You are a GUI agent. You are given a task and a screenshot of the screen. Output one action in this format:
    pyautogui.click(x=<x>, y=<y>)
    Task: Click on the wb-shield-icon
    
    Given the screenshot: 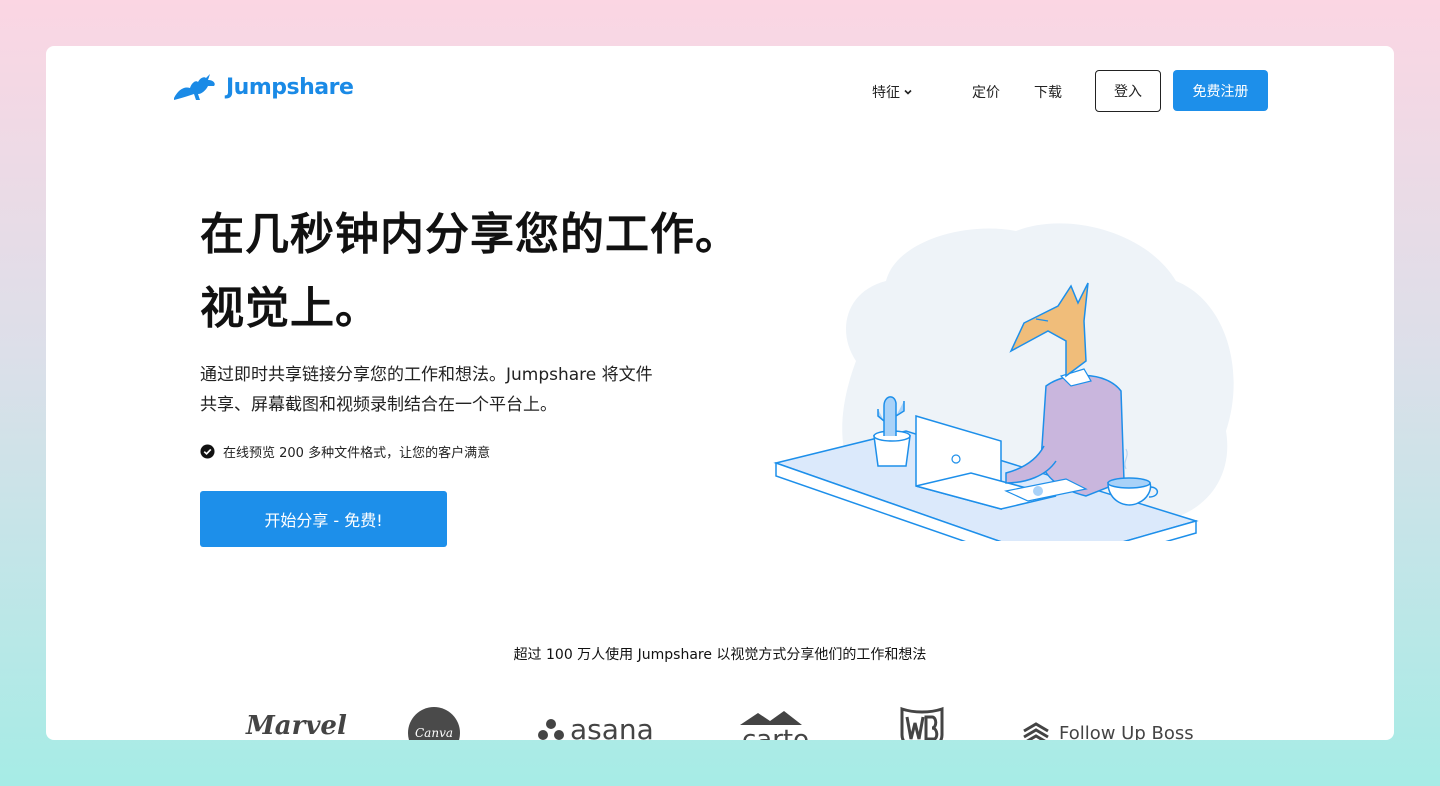 What is the action you would take?
    pyautogui.click(x=922, y=723)
    